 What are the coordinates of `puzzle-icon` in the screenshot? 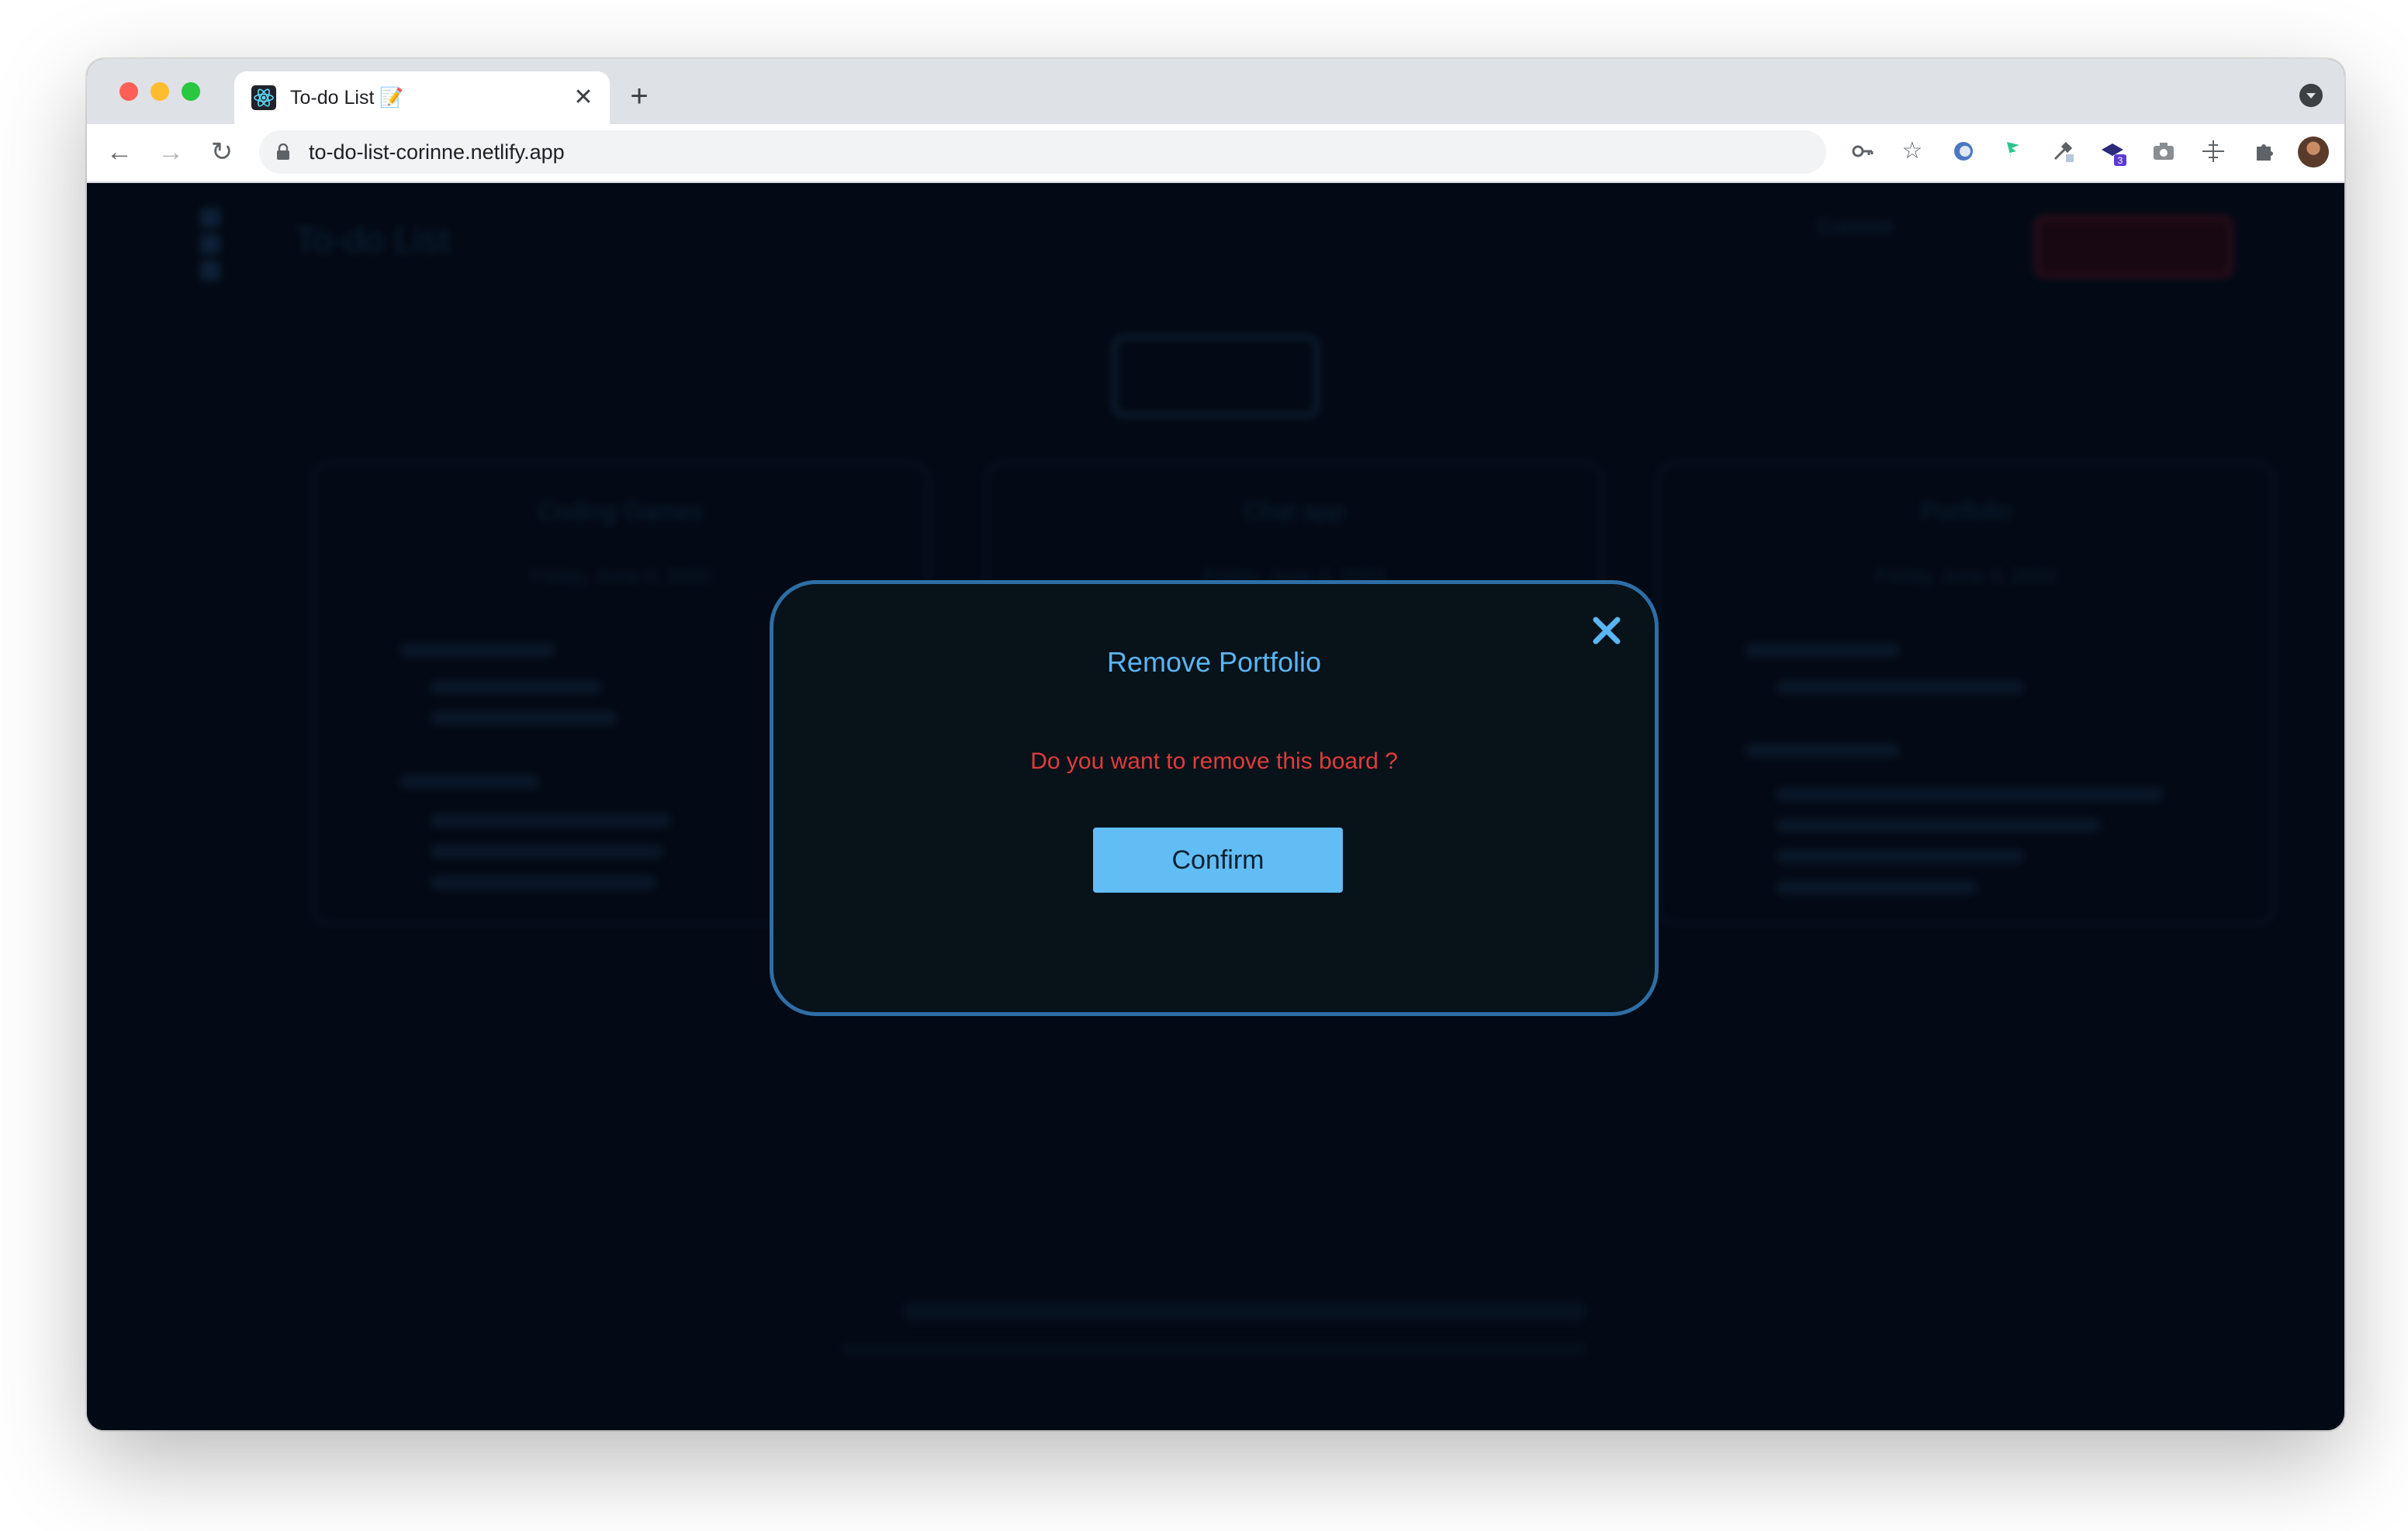 It's located at (2265, 151).